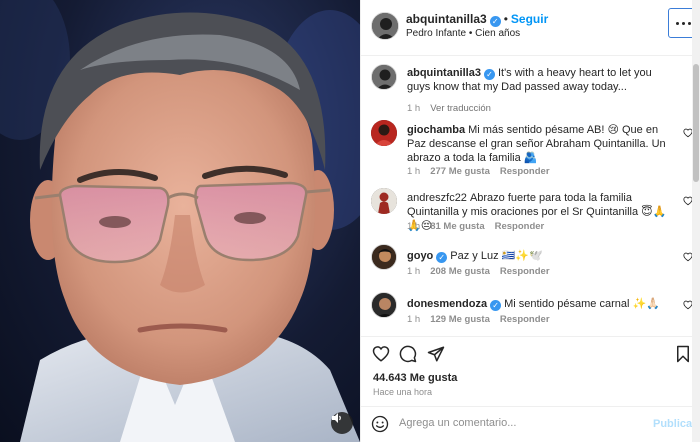 The image size is (700, 442). Describe the element at coordinates (457, 226) in the screenshot. I see `comment-likes: 81 Me gusta` at that location.